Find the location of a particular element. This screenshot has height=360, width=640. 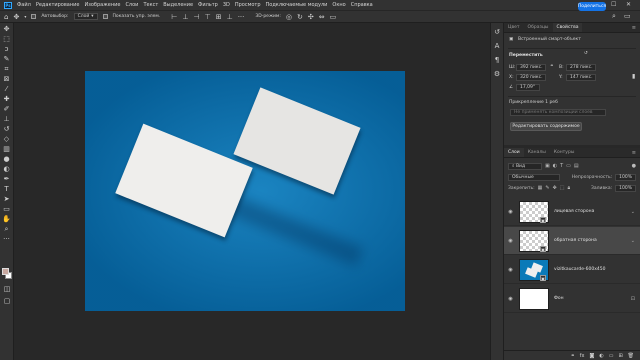

reset-icon: ↺ is located at coordinates (586, 53).